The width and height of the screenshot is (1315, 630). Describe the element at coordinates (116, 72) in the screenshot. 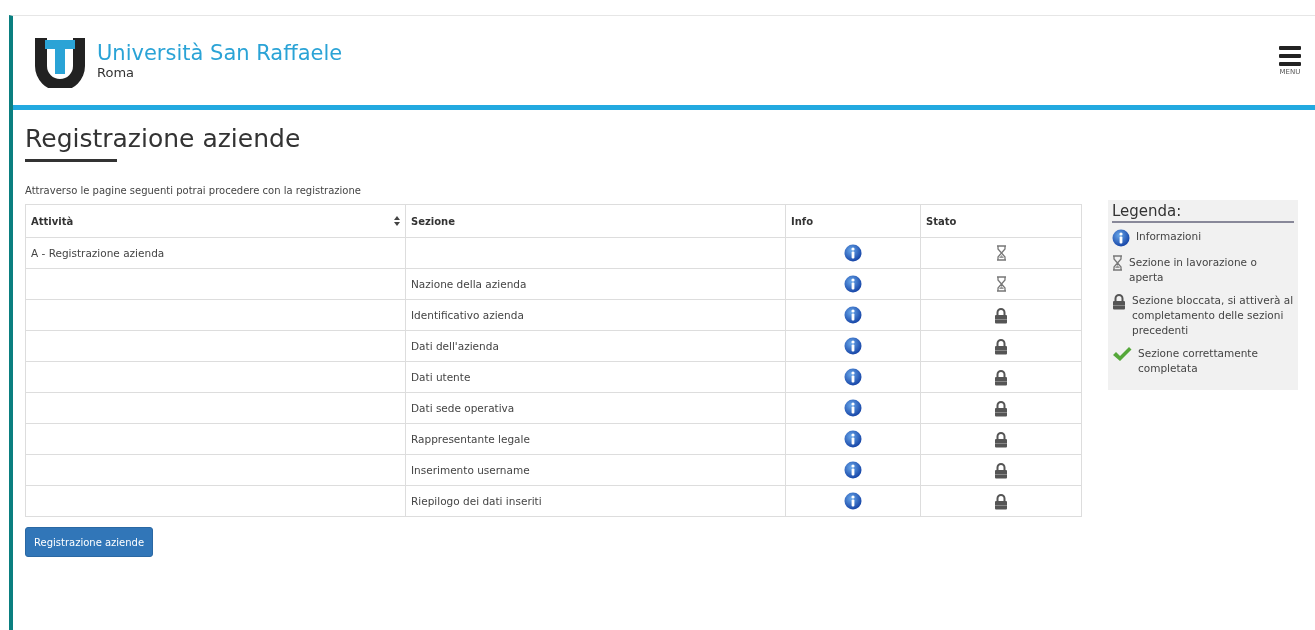

I see `city-name: Roma` at that location.